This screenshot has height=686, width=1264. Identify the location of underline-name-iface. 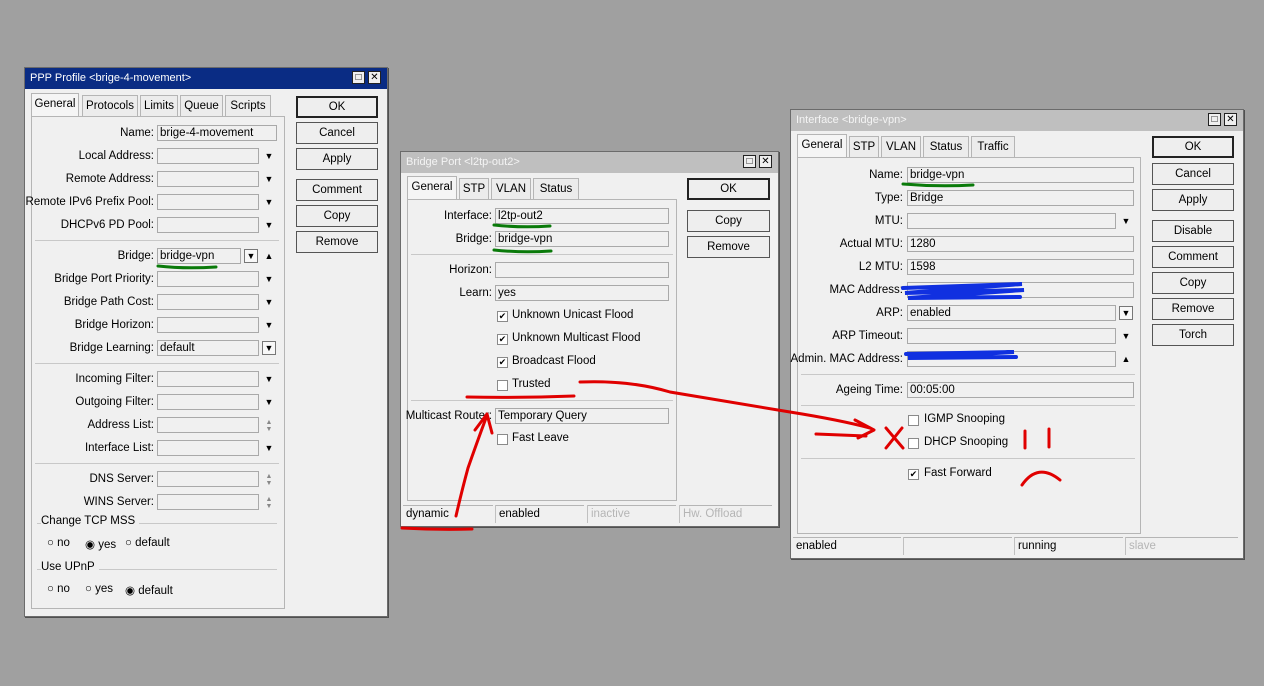
(938, 185).